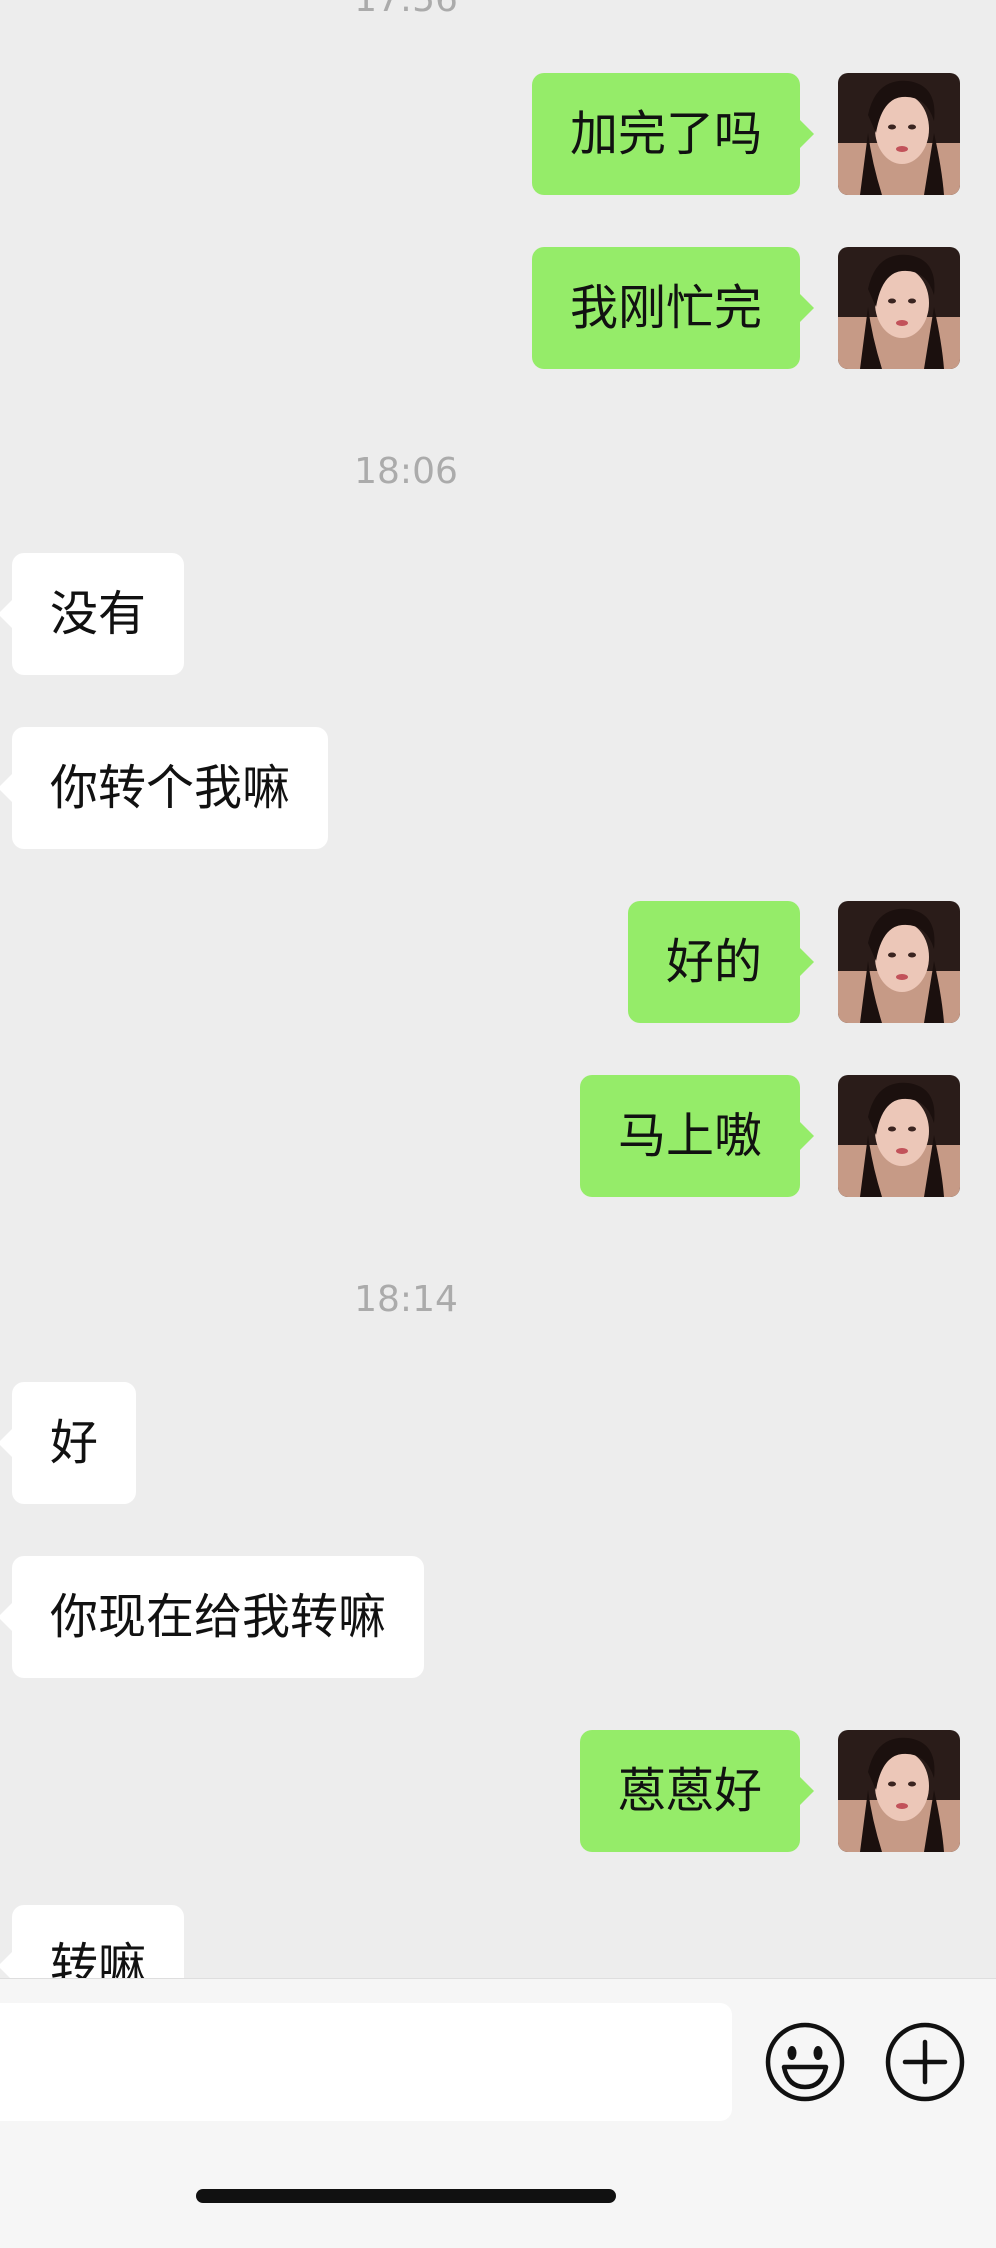 Image resolution: width=996 pixels, height=2248 pixels. Describe the element at coordinates (498, 614) in the screenshot. I see `message-row-incoming: 没有` at that location.